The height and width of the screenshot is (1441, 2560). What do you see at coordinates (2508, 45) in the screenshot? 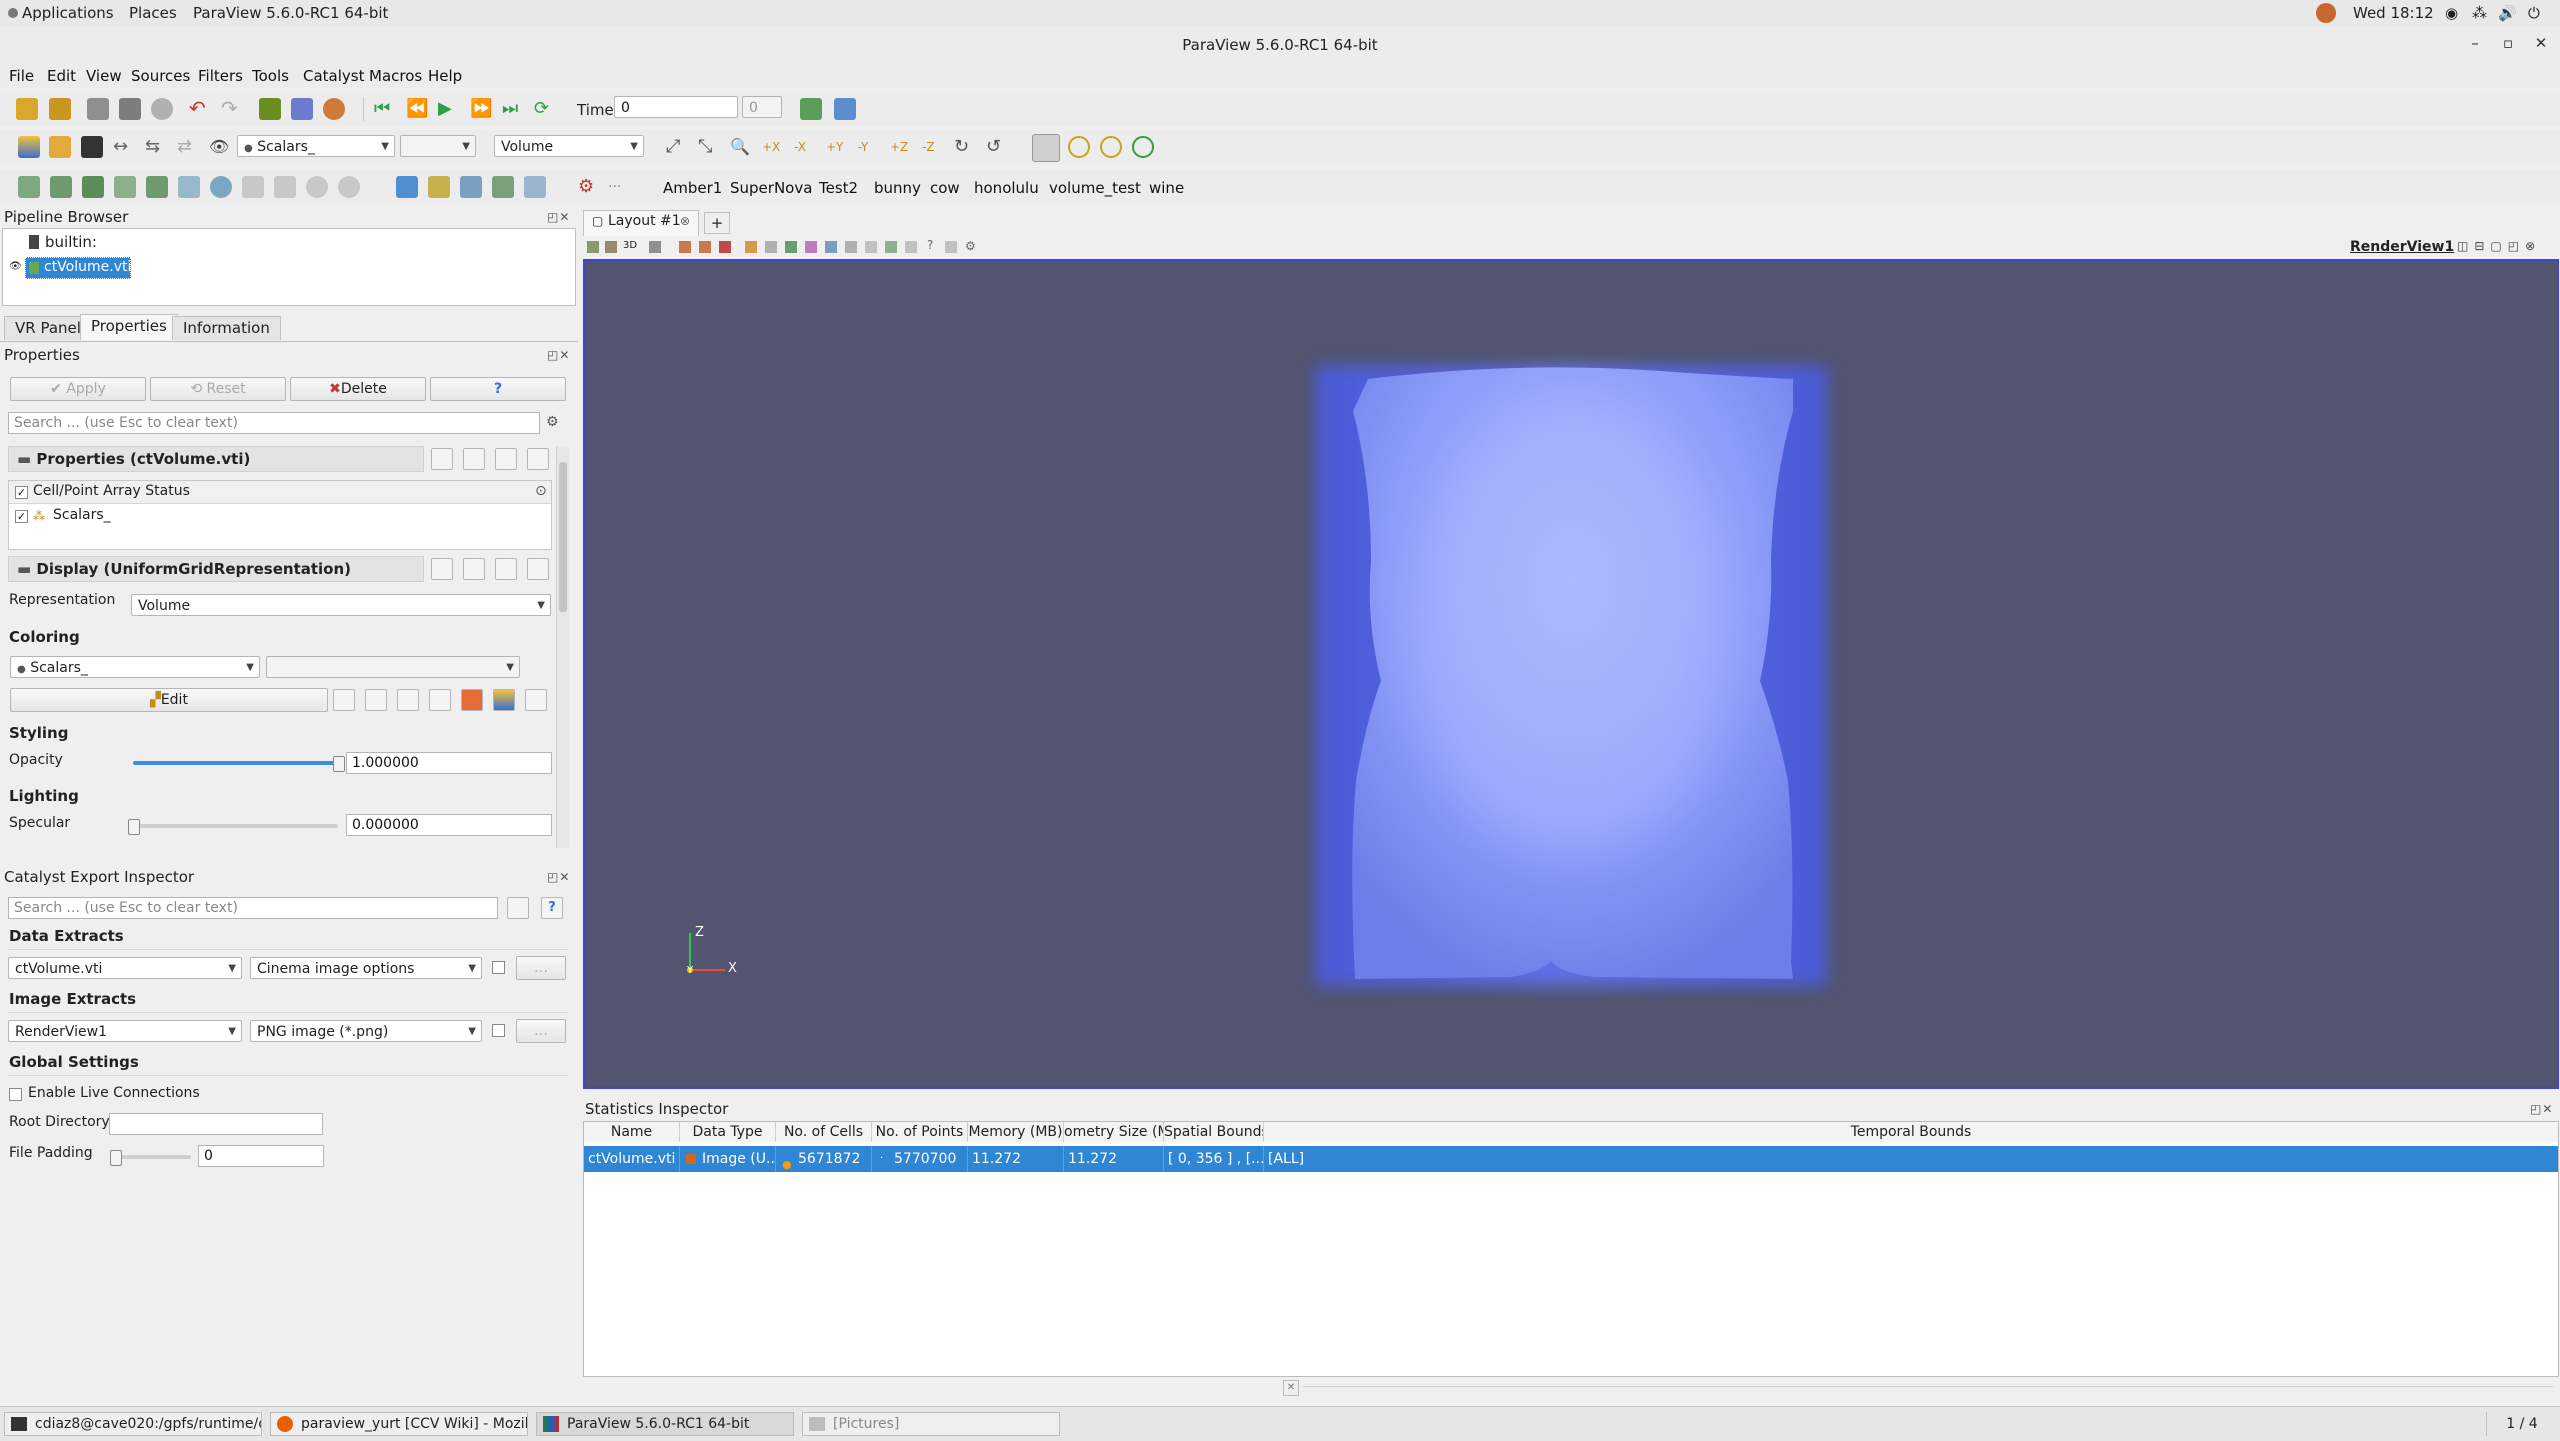
I see `maximize-button: ▫` at bounding box center [2508, 45].